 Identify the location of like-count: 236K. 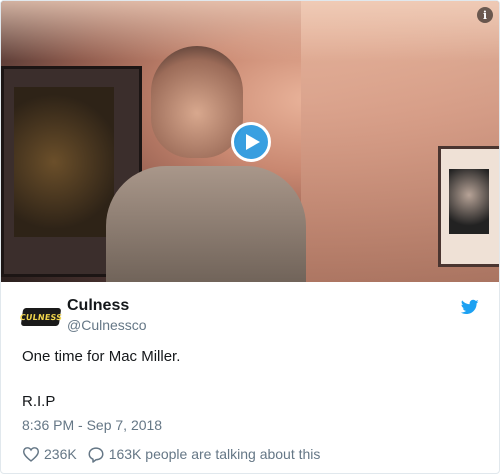
(60, 454).